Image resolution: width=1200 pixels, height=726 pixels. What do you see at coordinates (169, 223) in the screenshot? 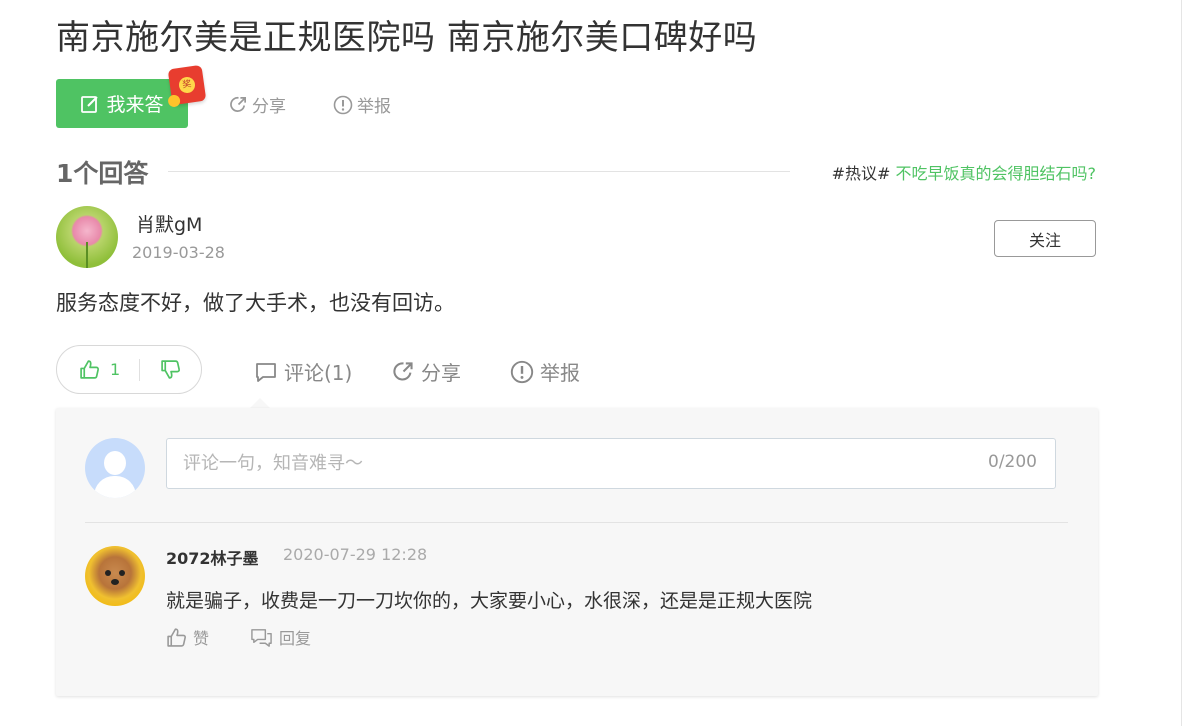
I see `author-name: 肖默gM` at bounding box center [169, 223].